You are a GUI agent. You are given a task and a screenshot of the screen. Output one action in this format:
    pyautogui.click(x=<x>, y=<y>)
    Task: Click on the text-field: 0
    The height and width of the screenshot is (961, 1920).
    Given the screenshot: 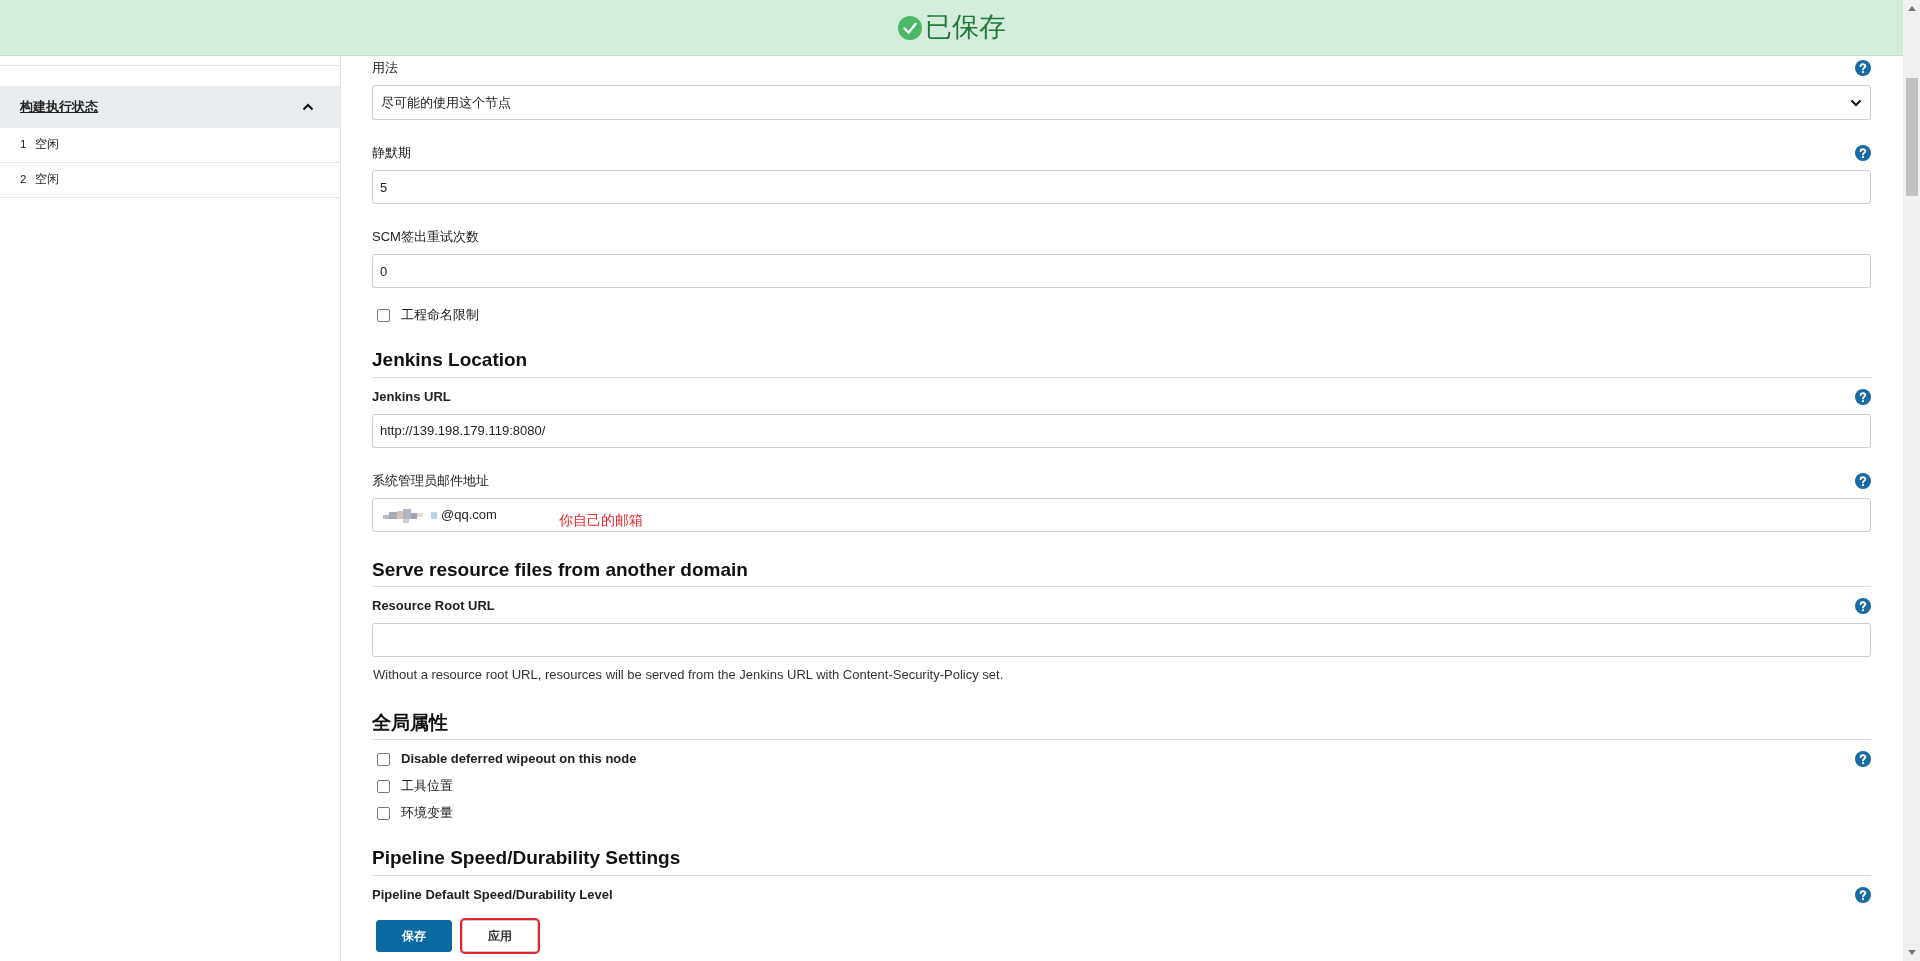 What is the action you would take?
    pyautogui.click(x=1121, y=271)
    